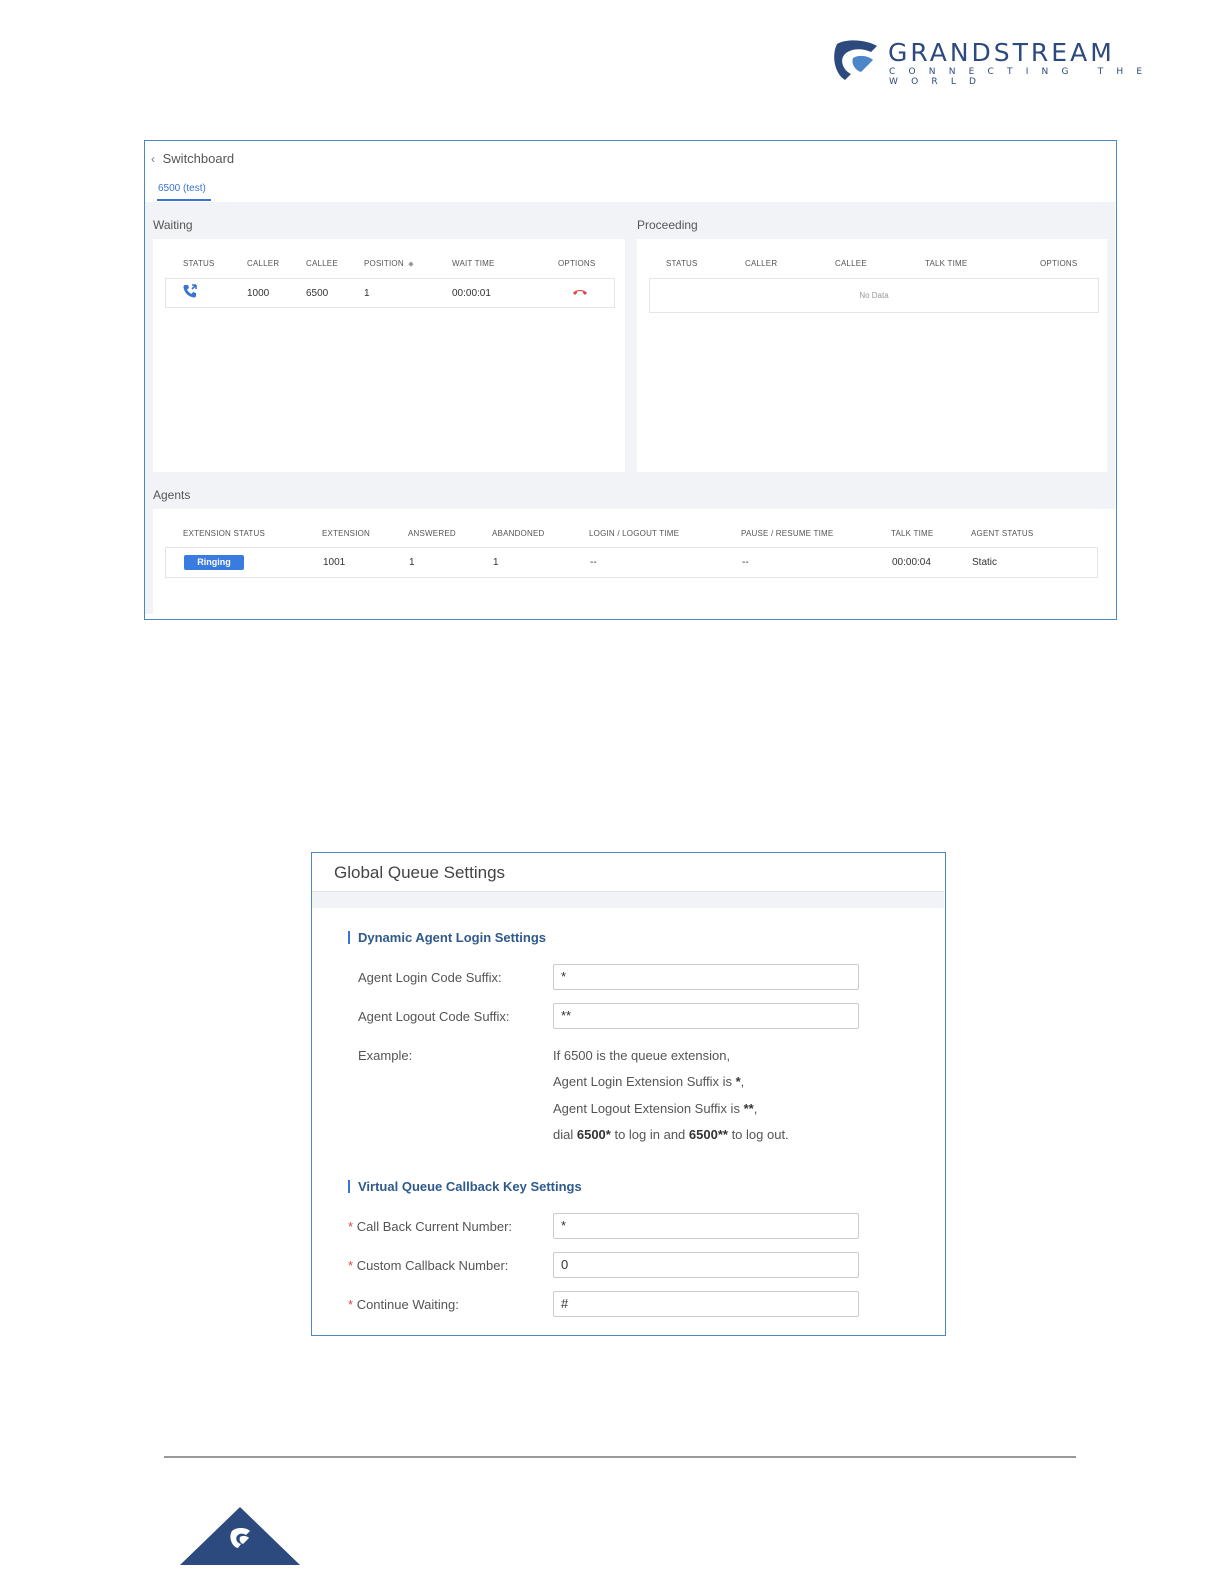 The width and height of the screenshot is (1224, 1584). Describe the element at coordinates (634, 533) in the screenshot. I see `col-login-logout: LOGIN / LOGOUT TIME` at that location.